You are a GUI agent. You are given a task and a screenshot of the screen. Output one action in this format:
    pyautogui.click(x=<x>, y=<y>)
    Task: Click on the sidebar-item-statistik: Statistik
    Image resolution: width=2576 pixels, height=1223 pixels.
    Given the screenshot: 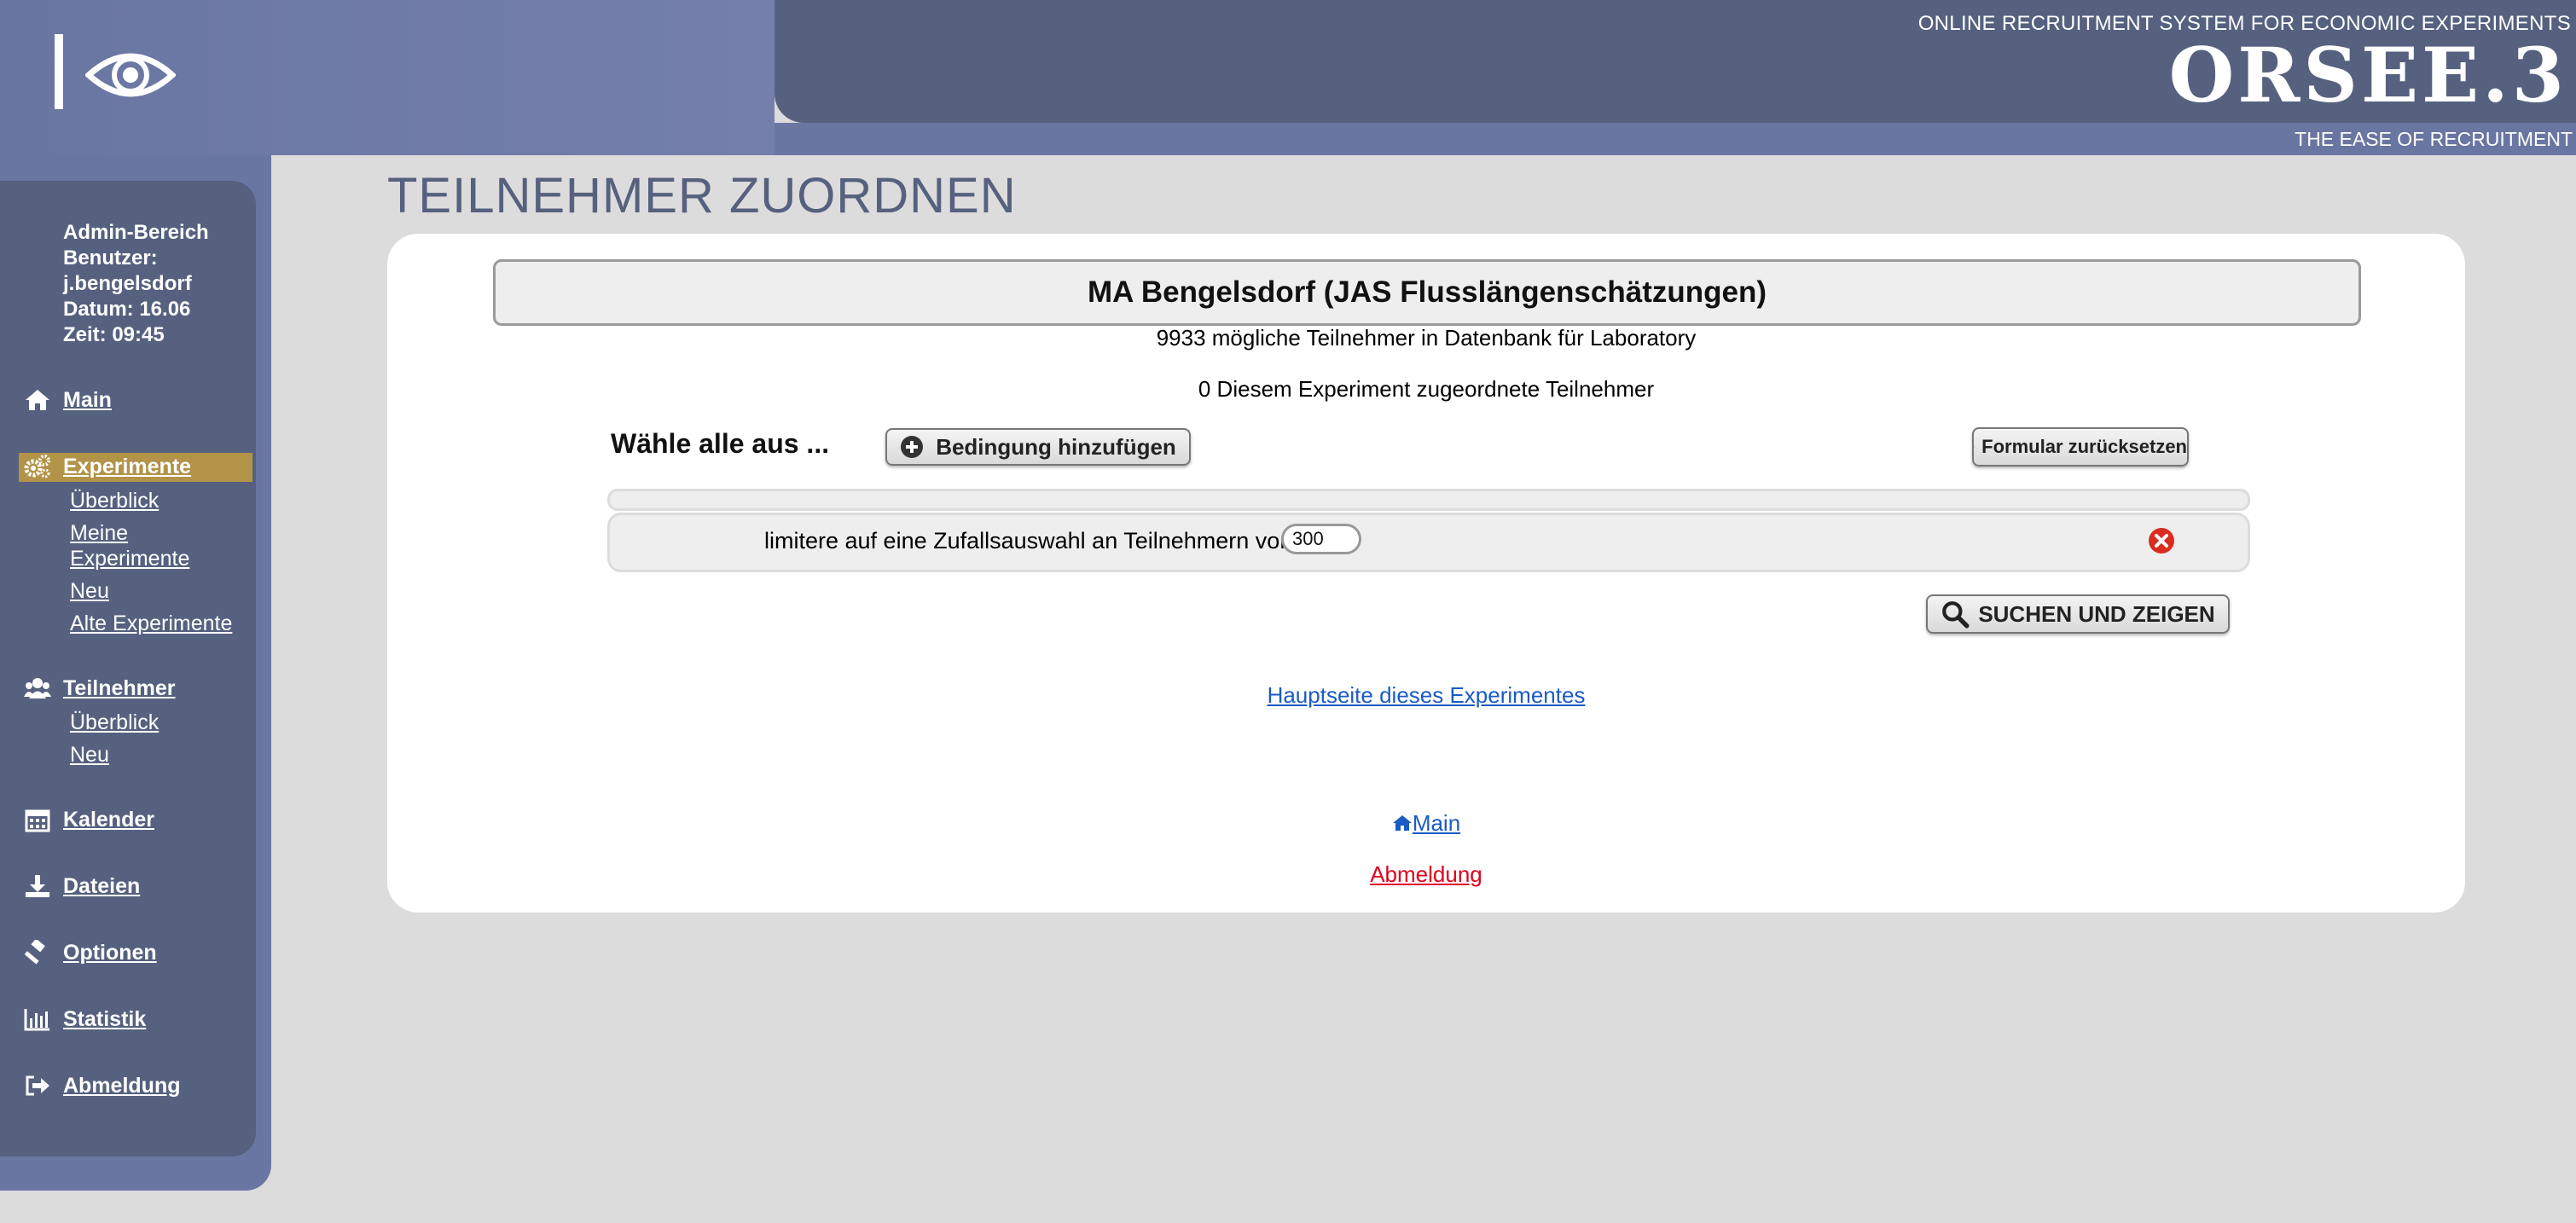 What is the action you would take?
    pyautogui.click(x=85, y=1019)
    